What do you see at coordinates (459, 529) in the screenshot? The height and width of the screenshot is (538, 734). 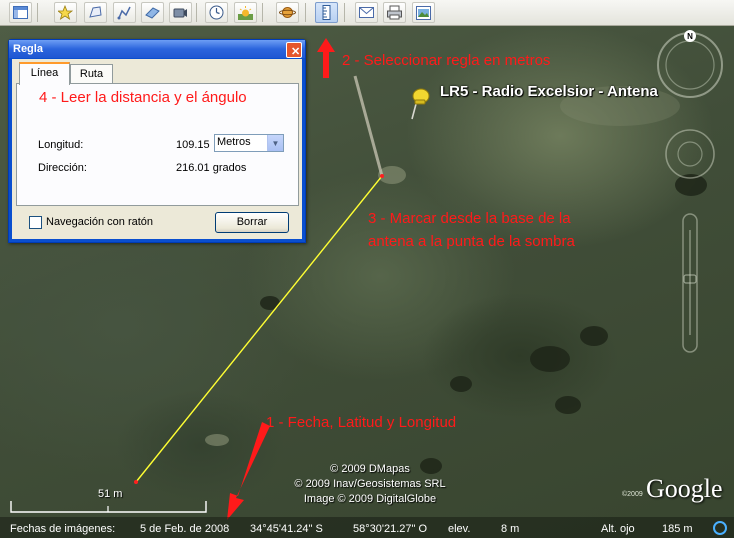 I see `elevation-label: elev.` at bounding box center [459, 529].